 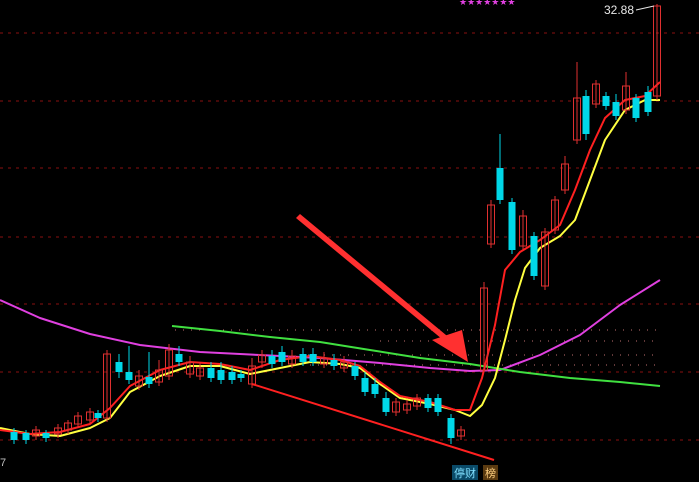 I want to click on axis-edge-label: 7, so click(x=3, y=463).